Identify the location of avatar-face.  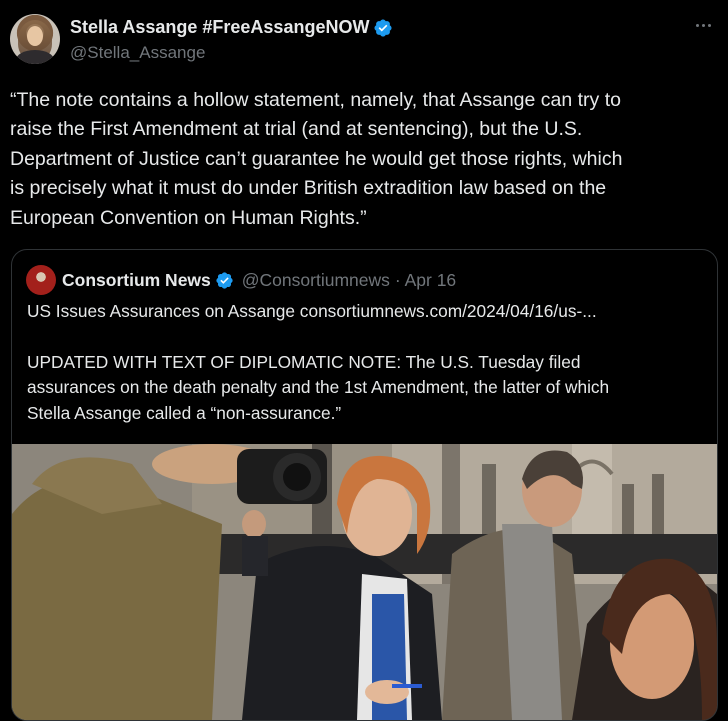
(35, 36).